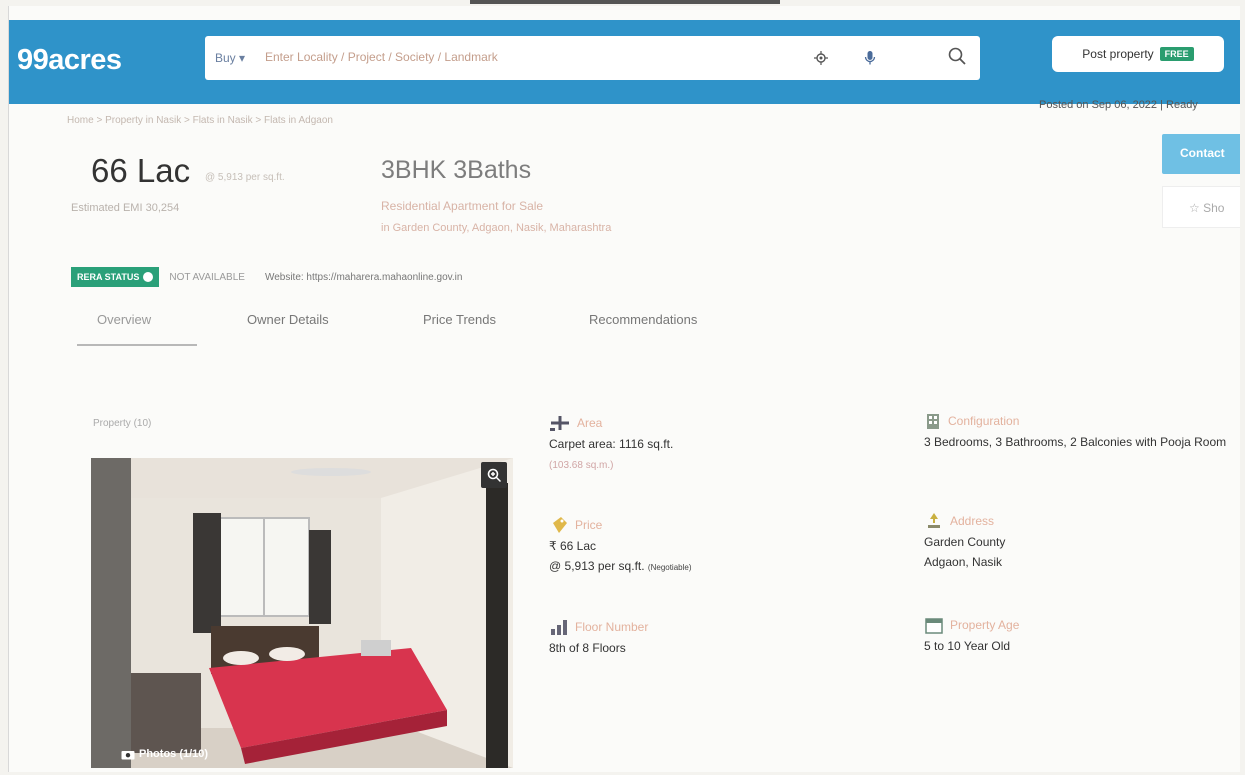 Image resolution: width=1245 pixels, height=775 pixels. I want to click on area-icon, so click(559, 423).